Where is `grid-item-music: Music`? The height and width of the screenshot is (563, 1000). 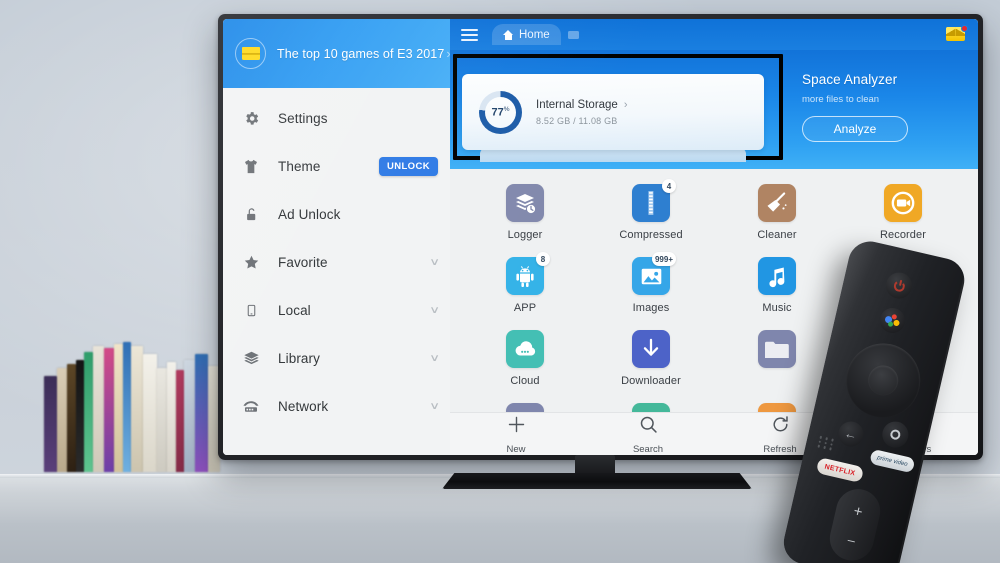 grid-item-music: Music is located at coordinates (777, 288).